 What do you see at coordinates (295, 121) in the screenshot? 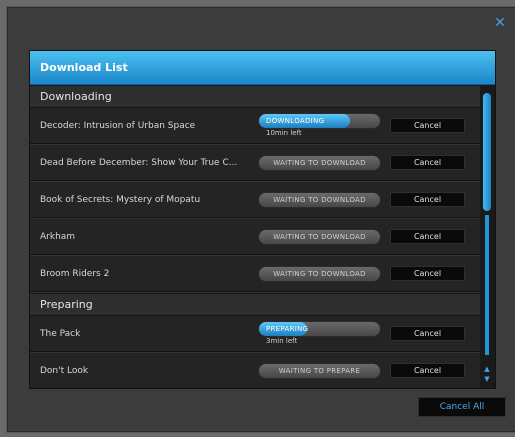
I see `status-label: DOWNLOADING` at bounding box center [295, 121].